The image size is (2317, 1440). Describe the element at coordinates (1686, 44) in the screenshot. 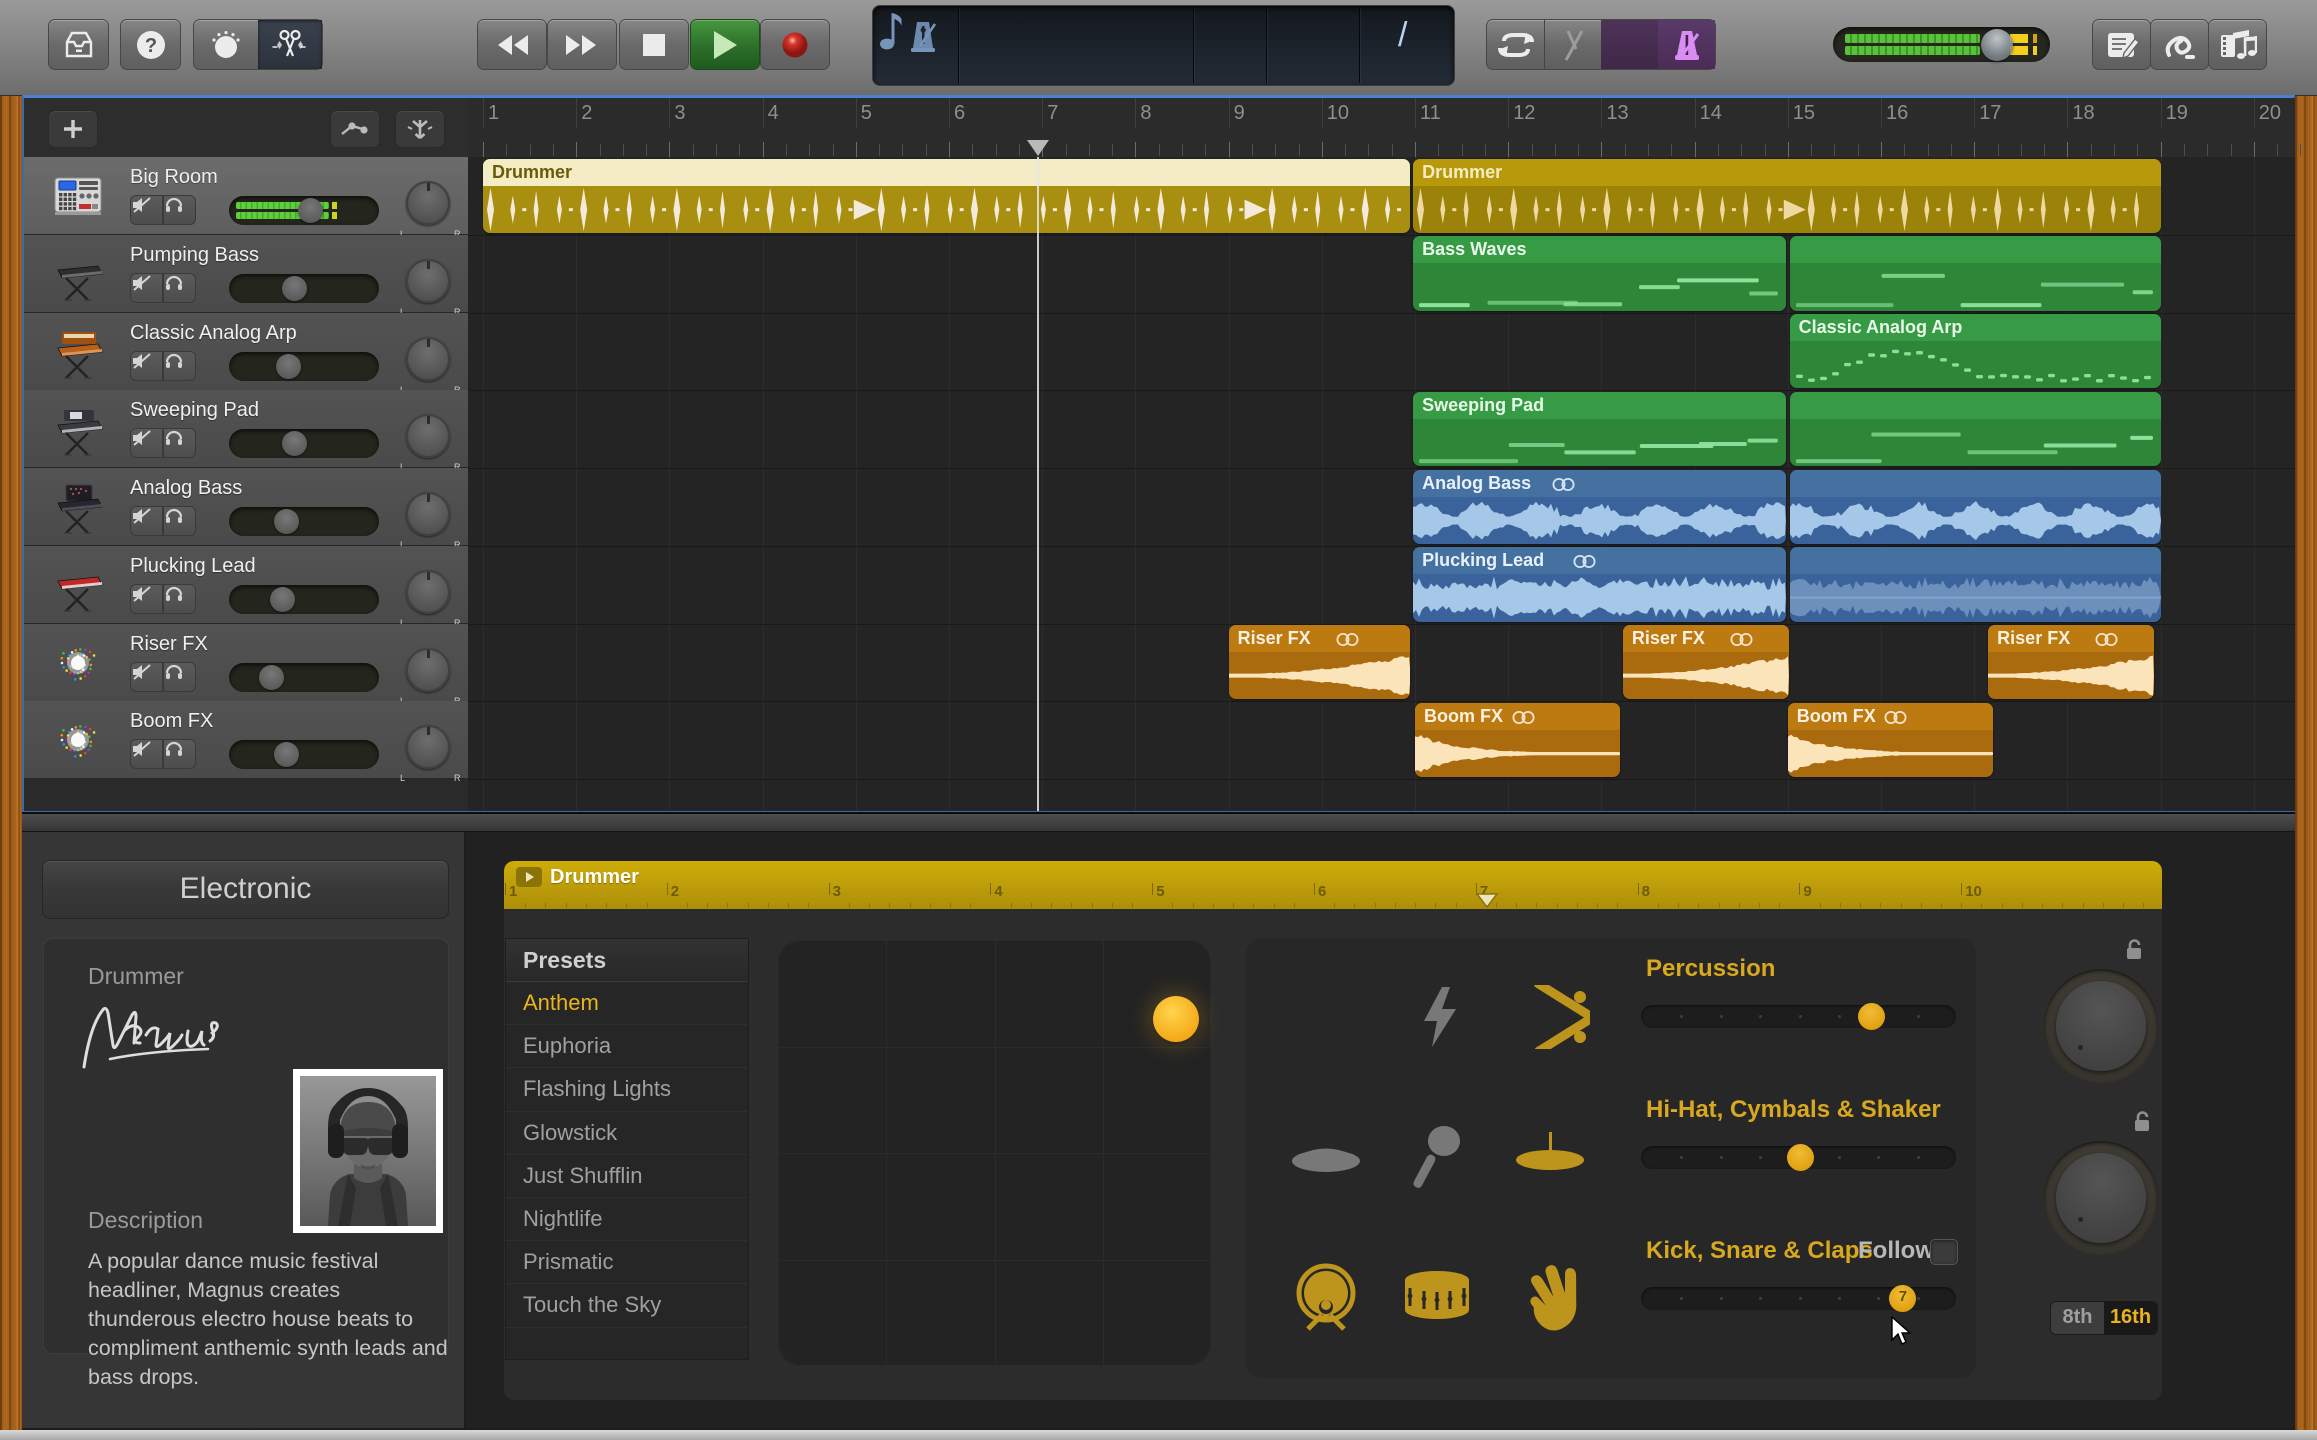

I see `metronome-button` at that location.